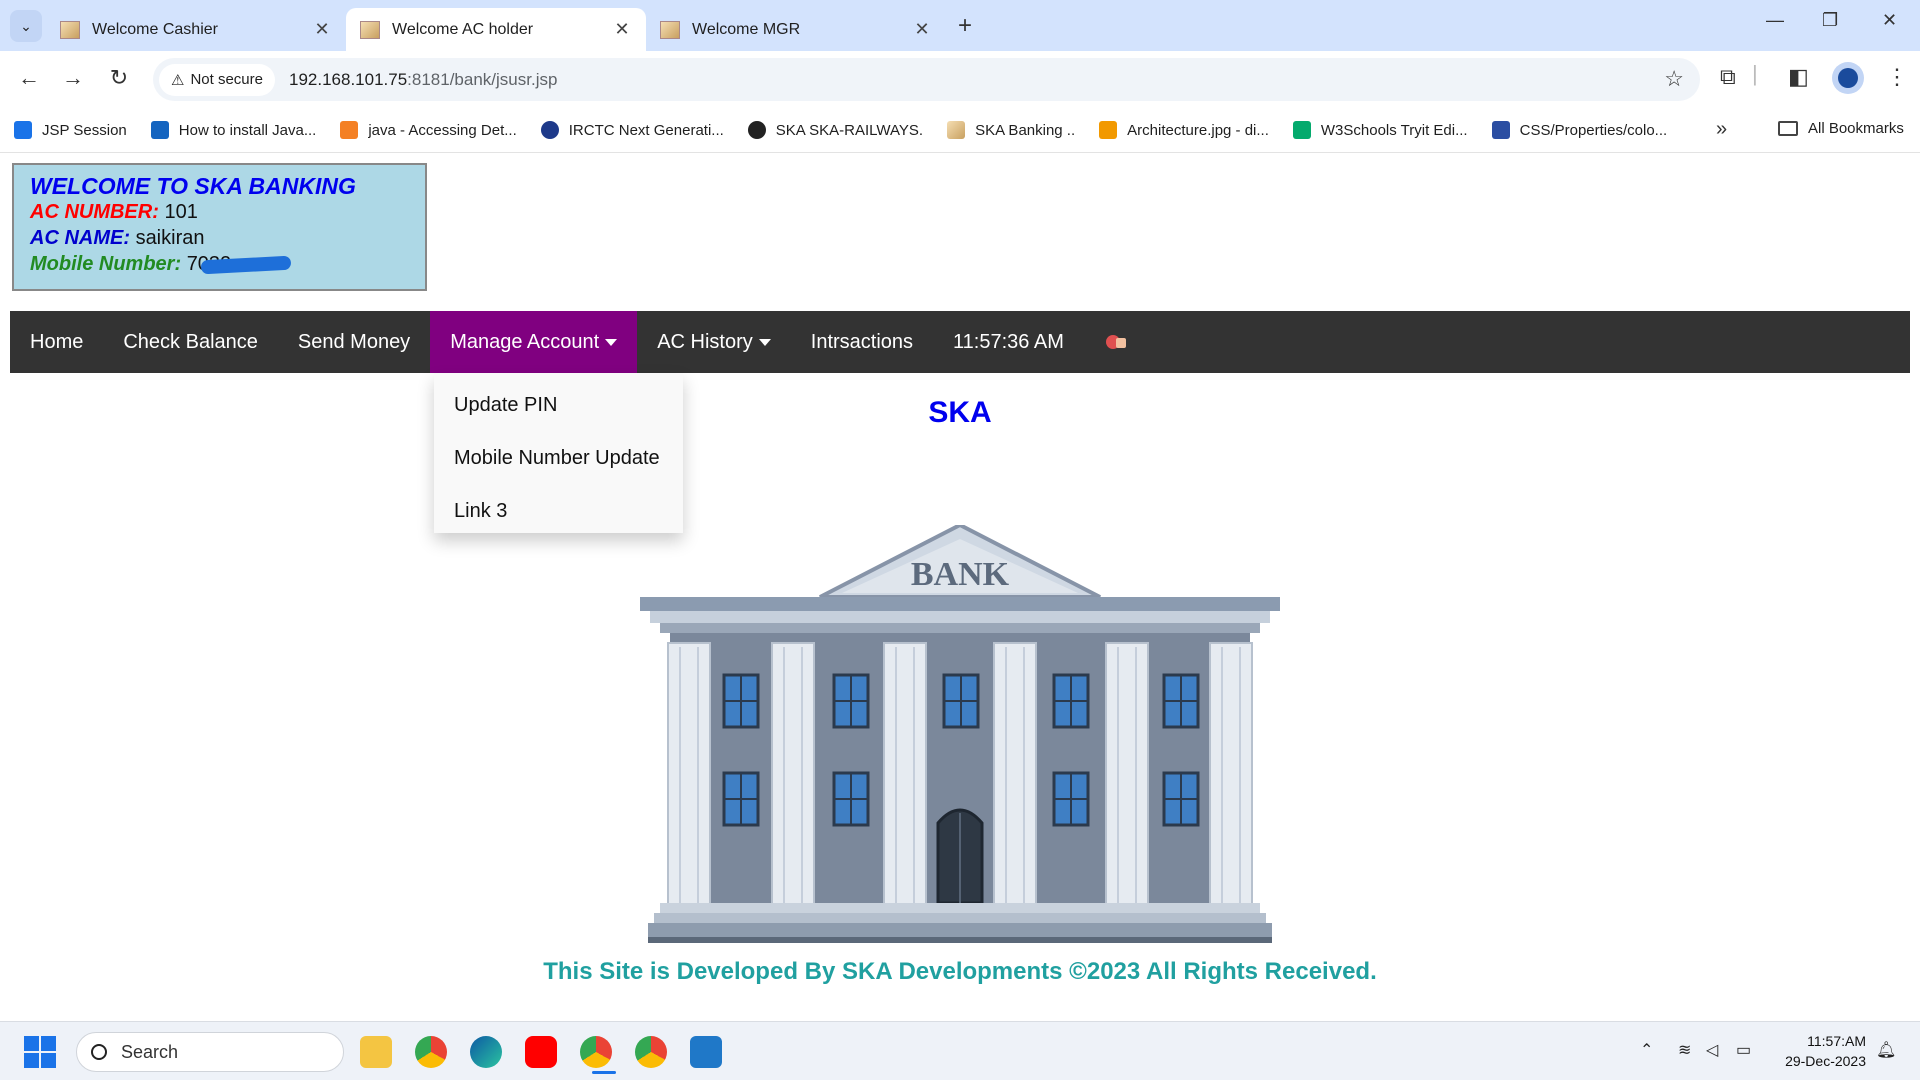 This screenshot has height=1080, width=1920. Describe the element at coordinates (1684, 1050) in the screenshot. I see `wifi-icon: ≋` at that location.